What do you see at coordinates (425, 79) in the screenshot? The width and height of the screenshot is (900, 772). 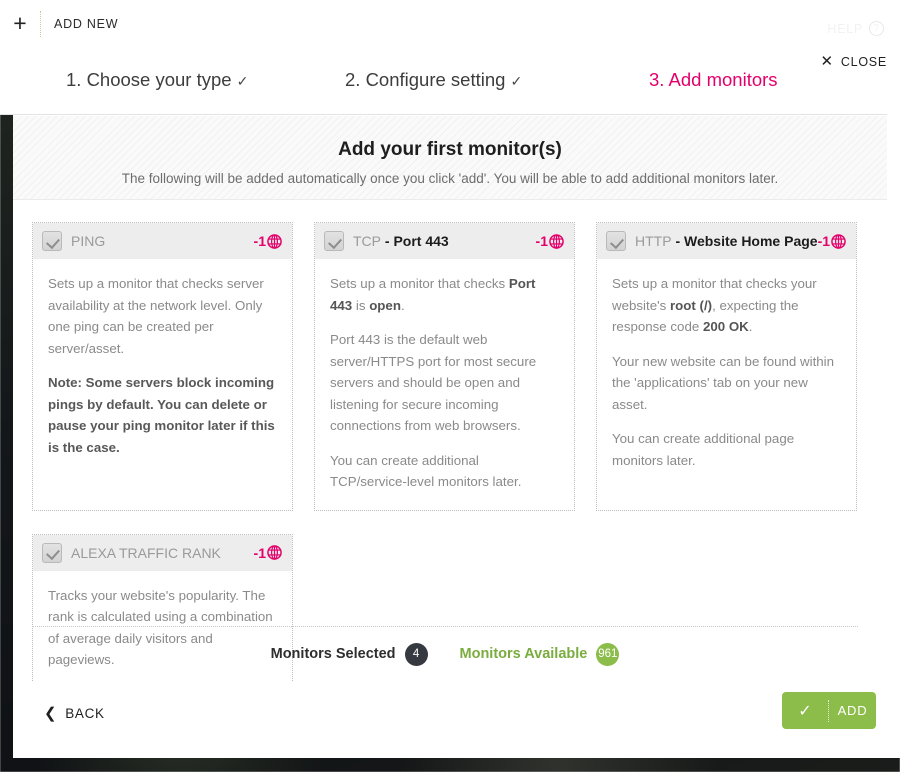 I see `wizard-step-2-label: 2. Configure setting` at bounding box center [425, 79].